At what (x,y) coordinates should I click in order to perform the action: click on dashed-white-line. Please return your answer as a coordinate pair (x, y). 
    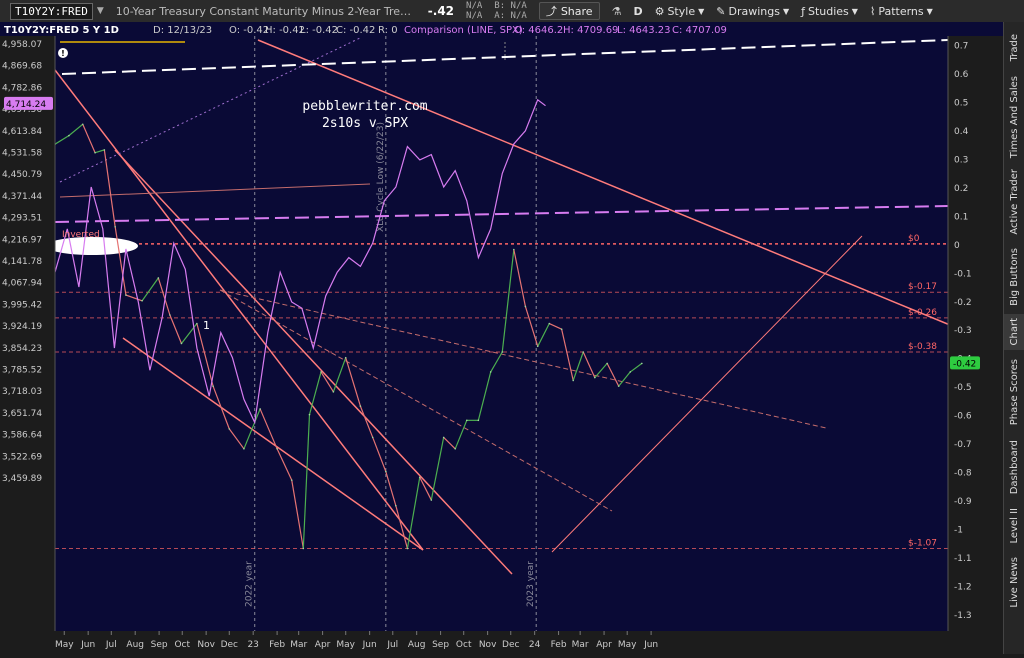
    Looking at the image, I should click on (505, 57).